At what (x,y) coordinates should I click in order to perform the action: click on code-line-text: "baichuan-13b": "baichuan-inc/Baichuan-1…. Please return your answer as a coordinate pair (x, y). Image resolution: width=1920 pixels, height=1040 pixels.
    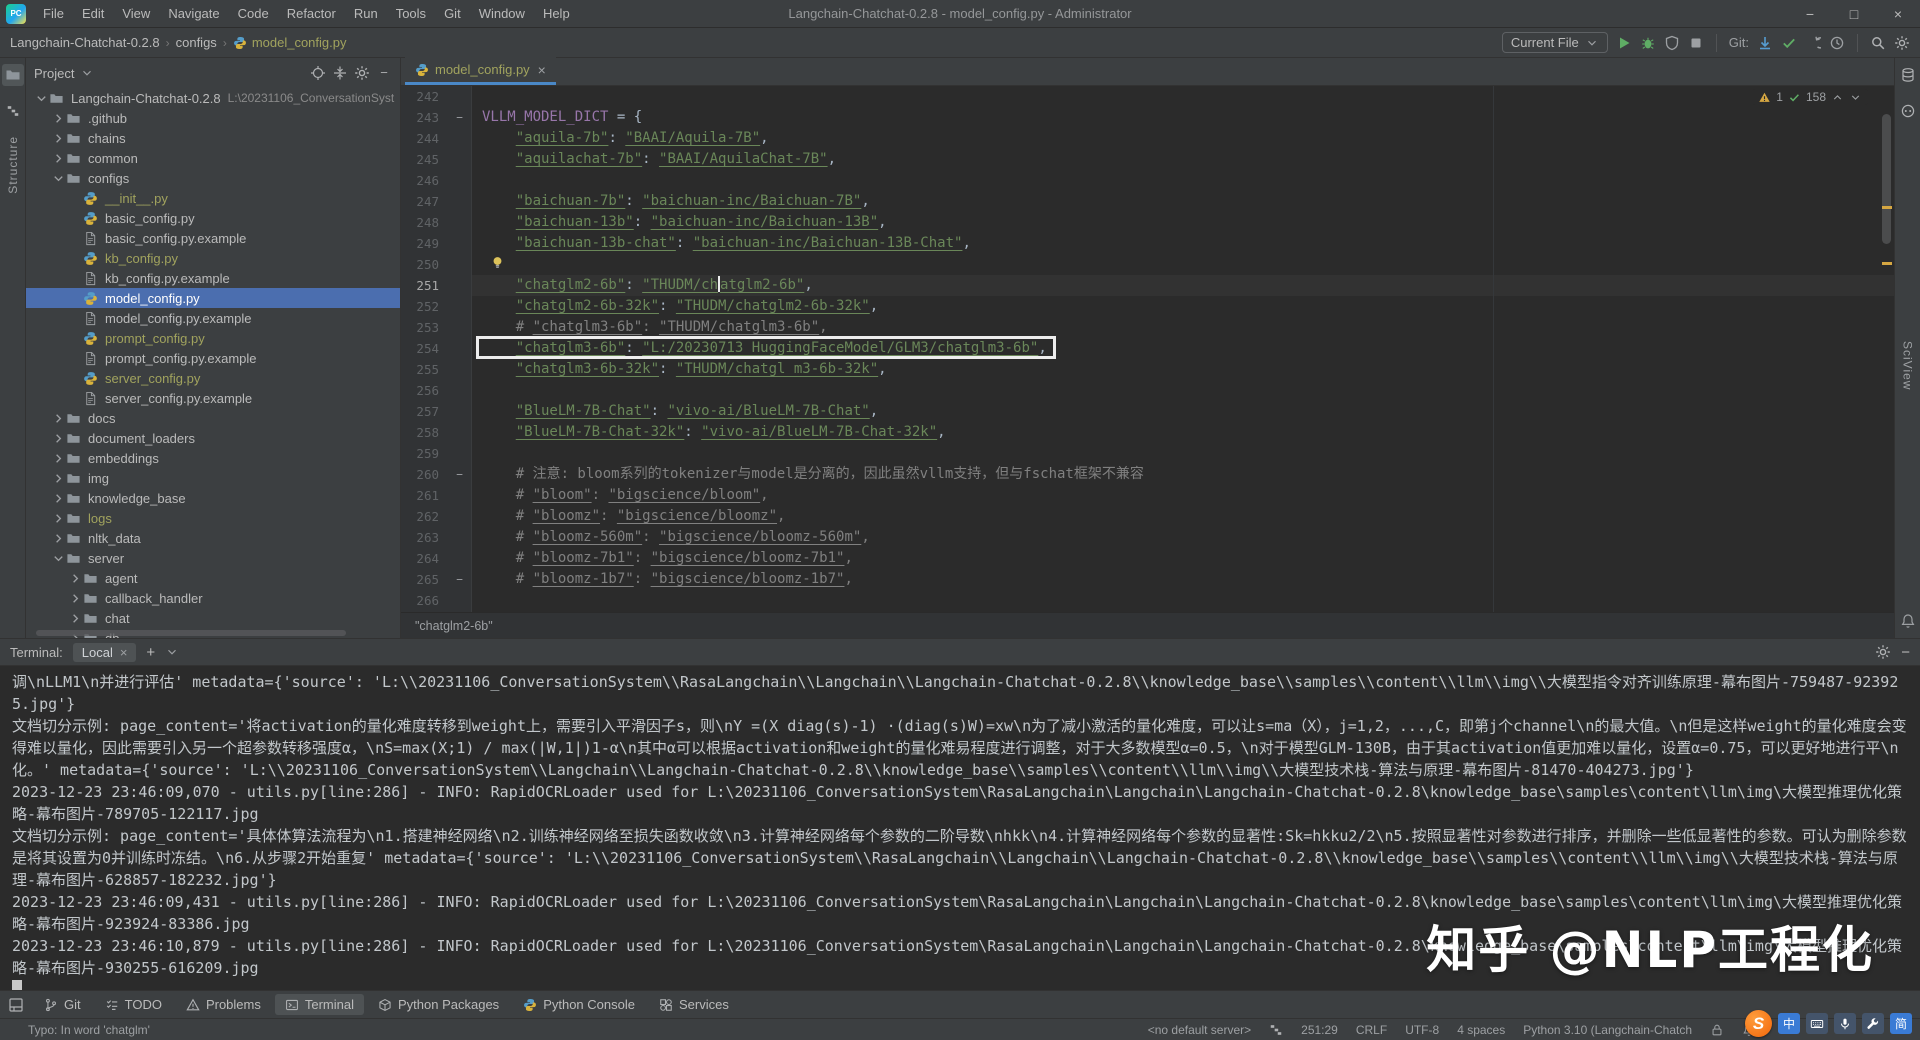
    Looking at the image, I should click on (1183, 222).